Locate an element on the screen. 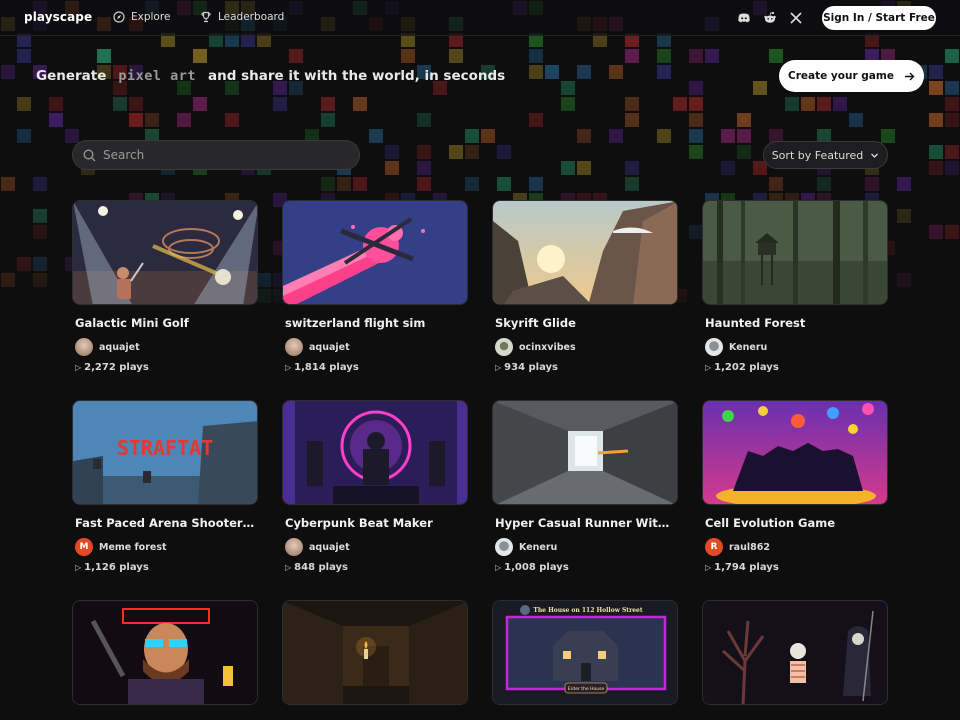  game-title: Skyrift Glide is located at coordinates (586, 323).